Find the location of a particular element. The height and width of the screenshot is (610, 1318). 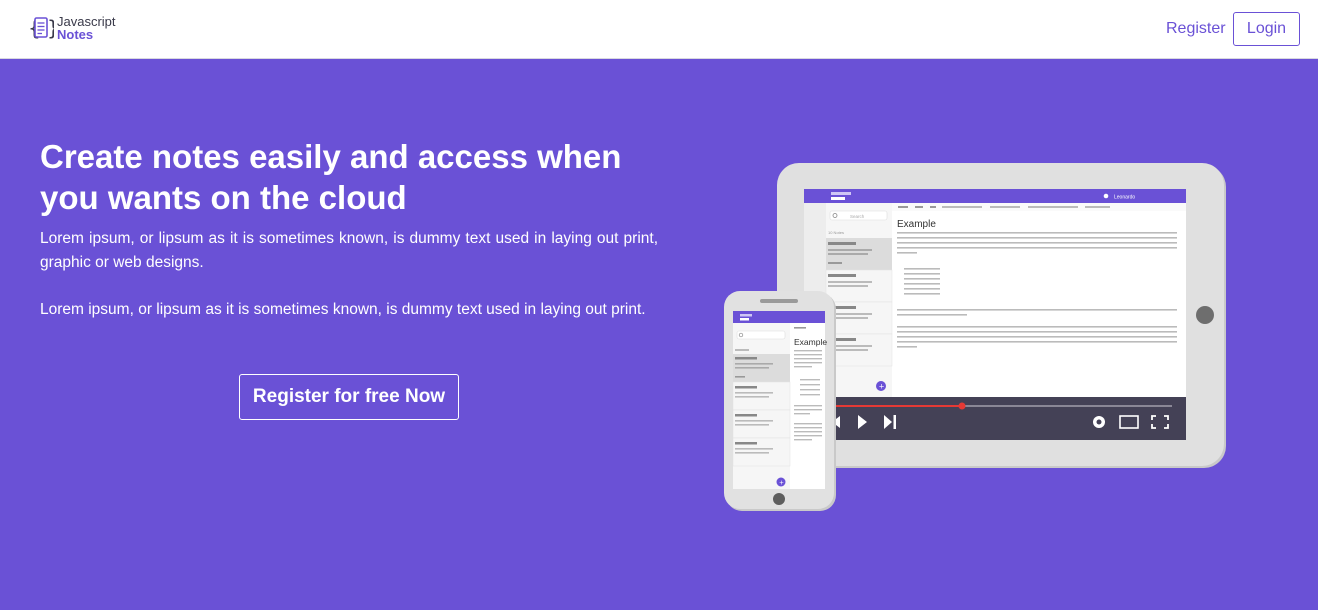

phone-note-heading: Example is located at coordinates (810, 342).